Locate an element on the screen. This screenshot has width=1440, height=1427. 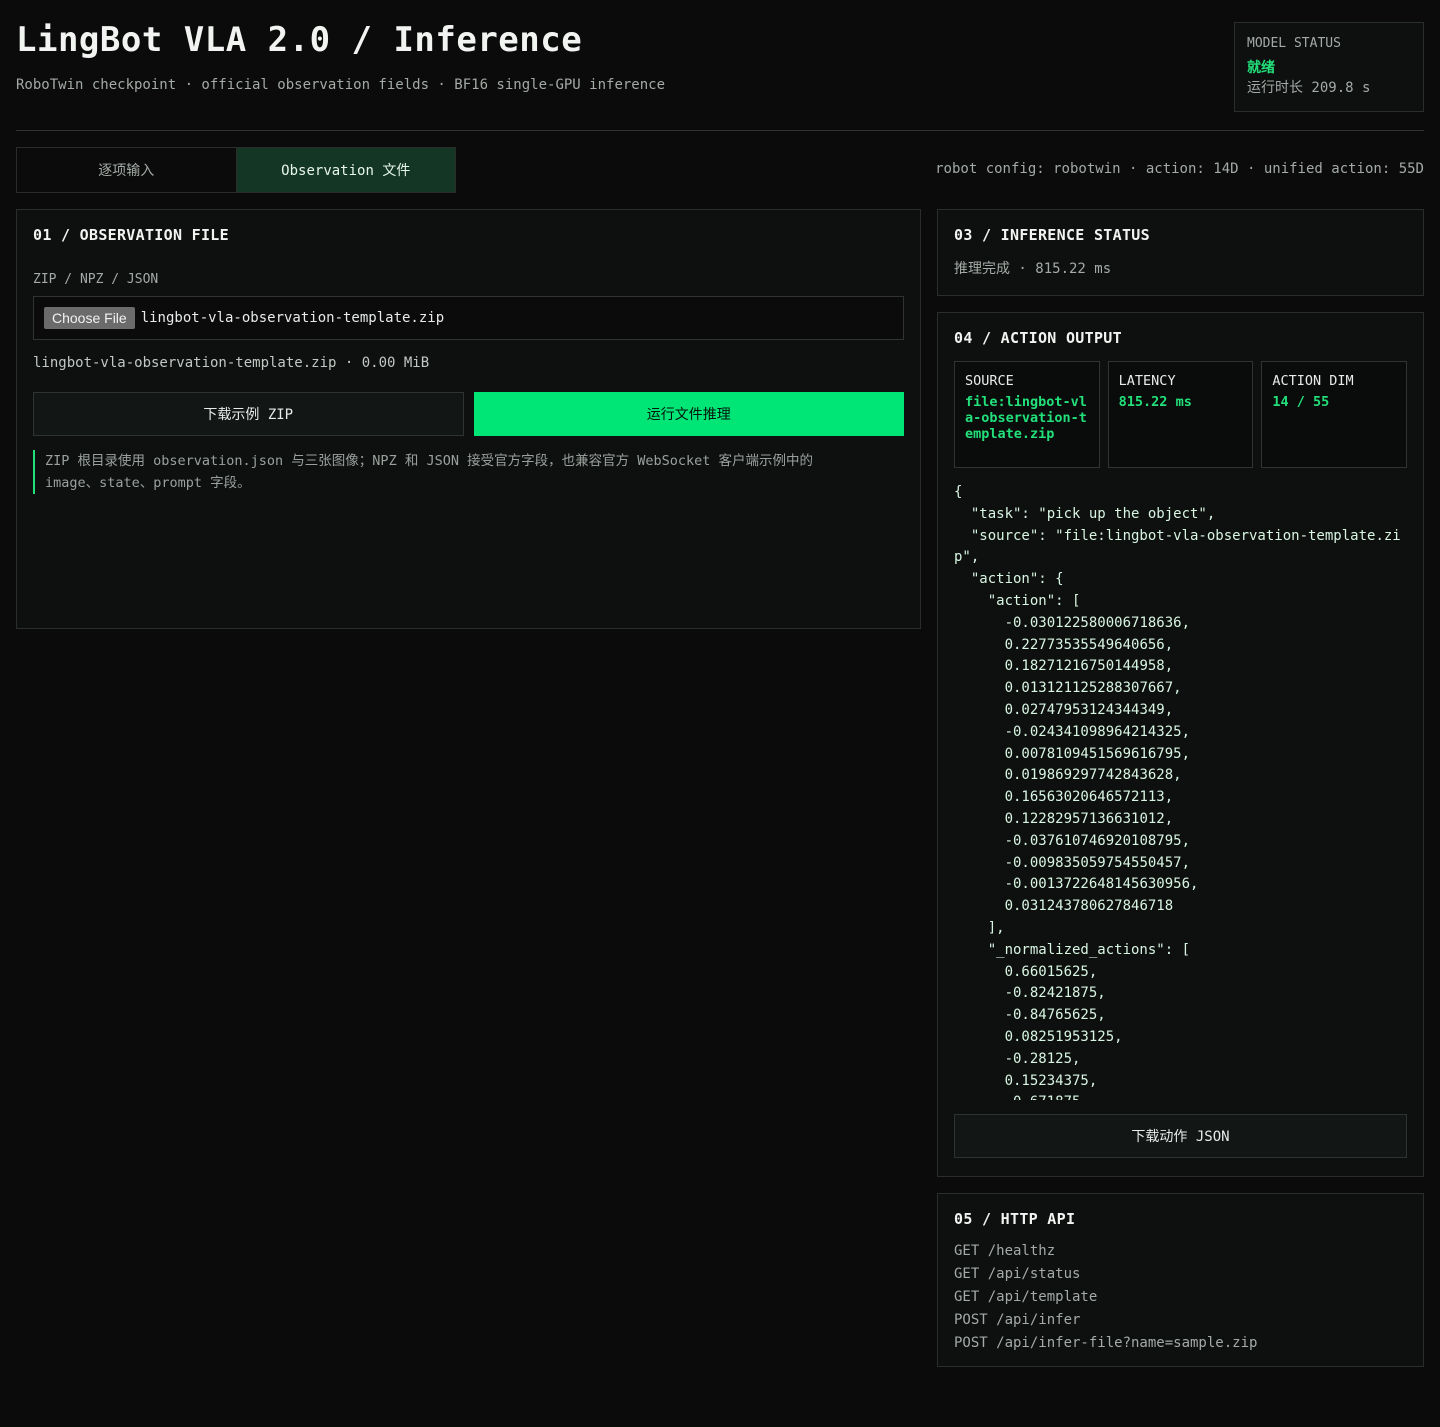
model-status-label: MODEL STATUS is located at coordinates (1294, 43).